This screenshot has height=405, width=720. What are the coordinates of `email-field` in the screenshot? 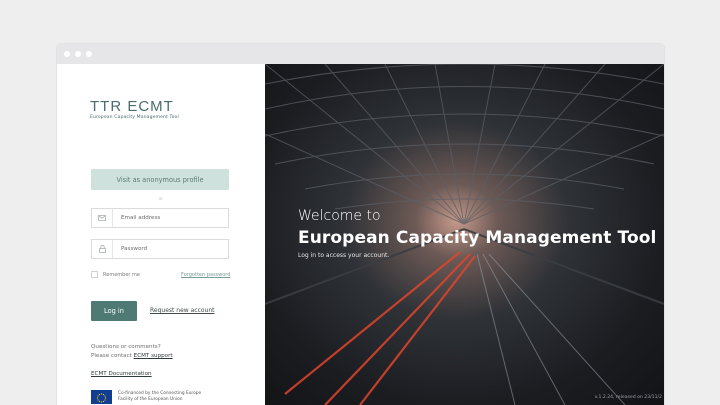 It's located at (160, 218).